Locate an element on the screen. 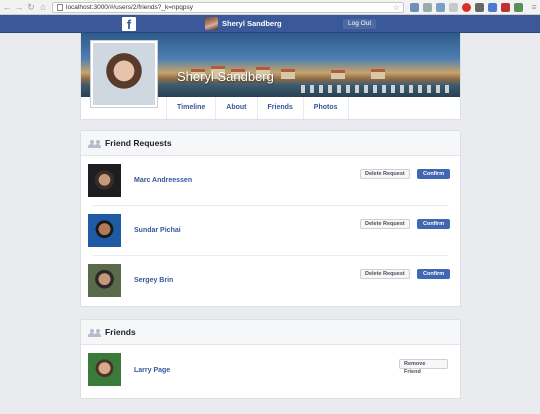  tab-timeline: Timeline is located at coordinates (191, 108).